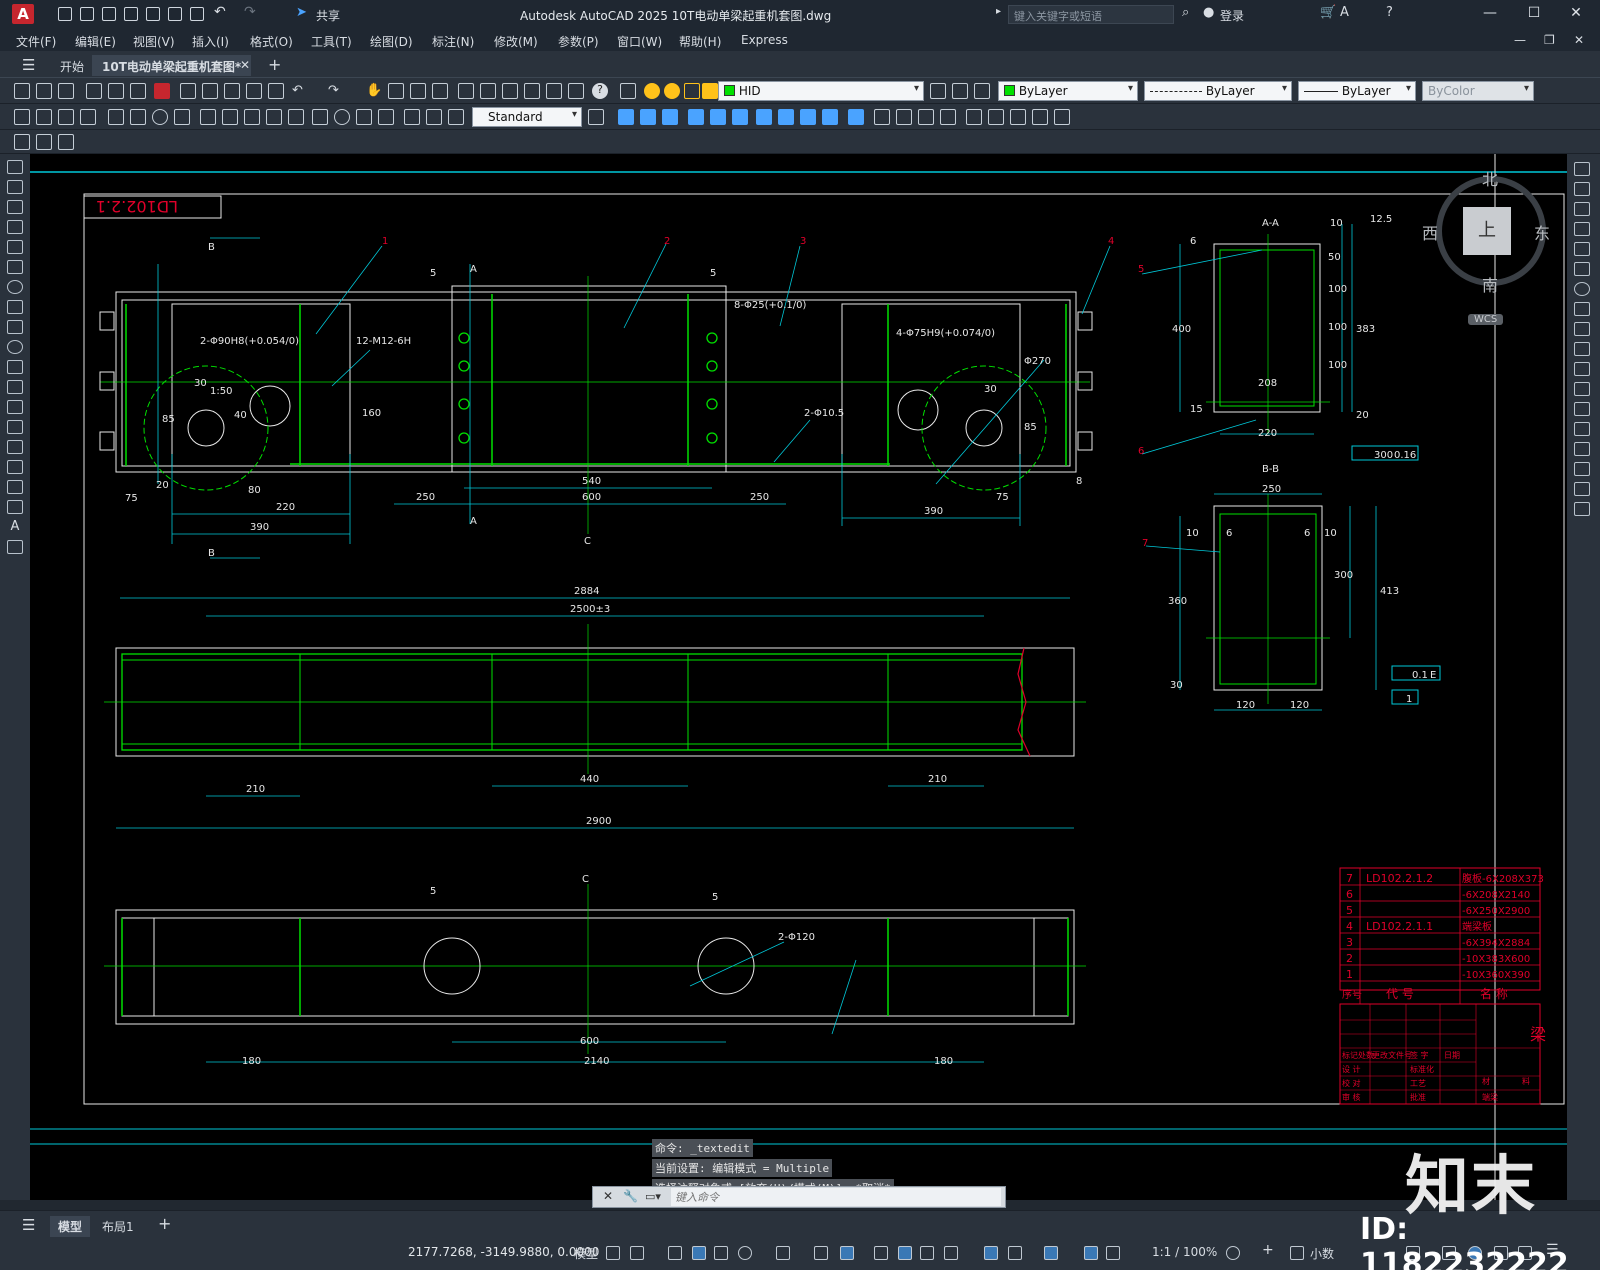 The height and width of the screenshot is (1270, 1600). Describe the element at coordinates (154, 41) in the screenshot. I see `menu-view: 视图(V)` at that location.